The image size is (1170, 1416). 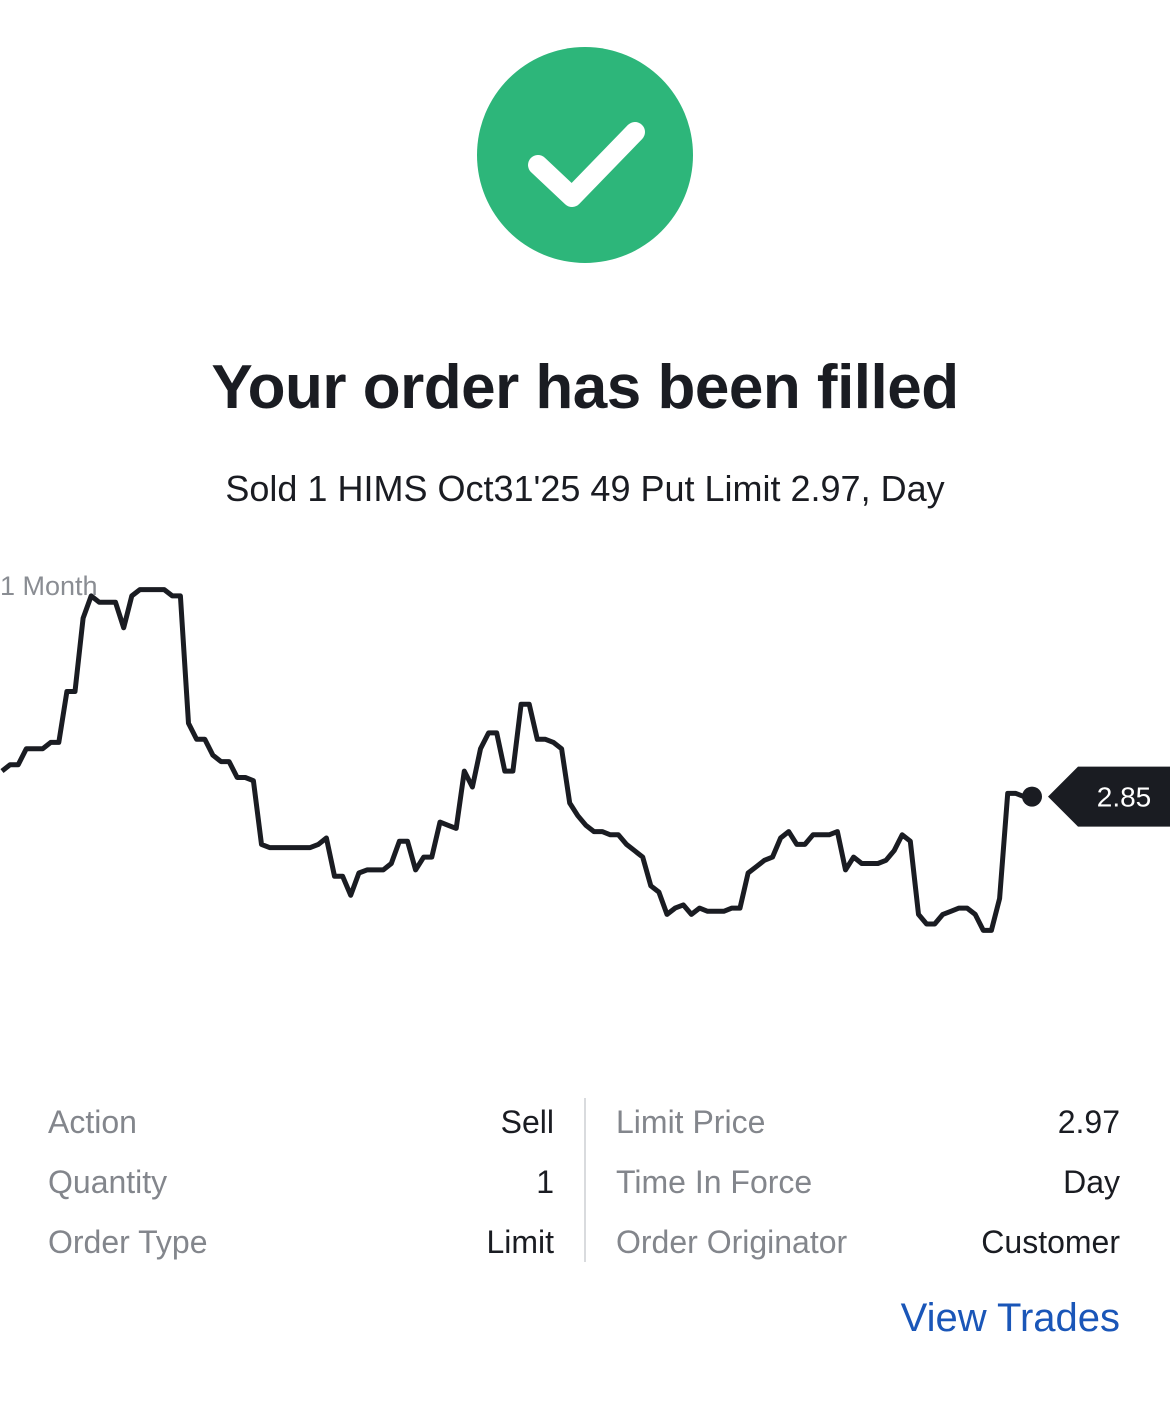 What do you see at coordinates (49, 586) in the screenshot?
I see `chart-period-label: 1 Month` at bounding box center [49, 586].